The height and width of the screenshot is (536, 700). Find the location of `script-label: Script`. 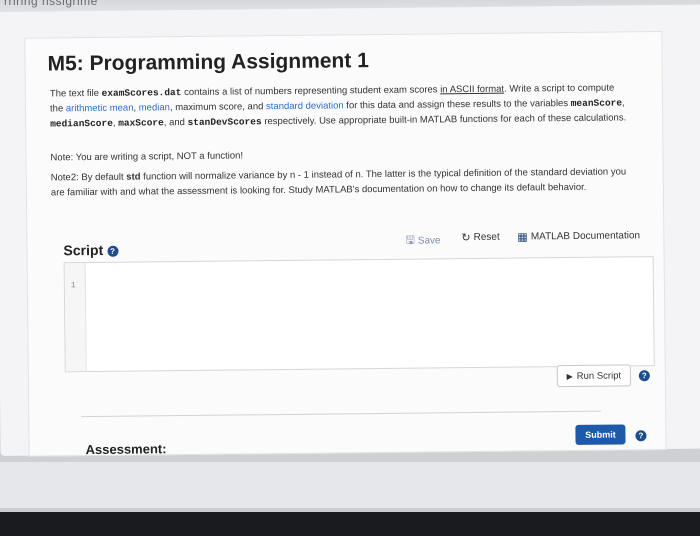

script-label: Script is located at coordinates (83, 250).